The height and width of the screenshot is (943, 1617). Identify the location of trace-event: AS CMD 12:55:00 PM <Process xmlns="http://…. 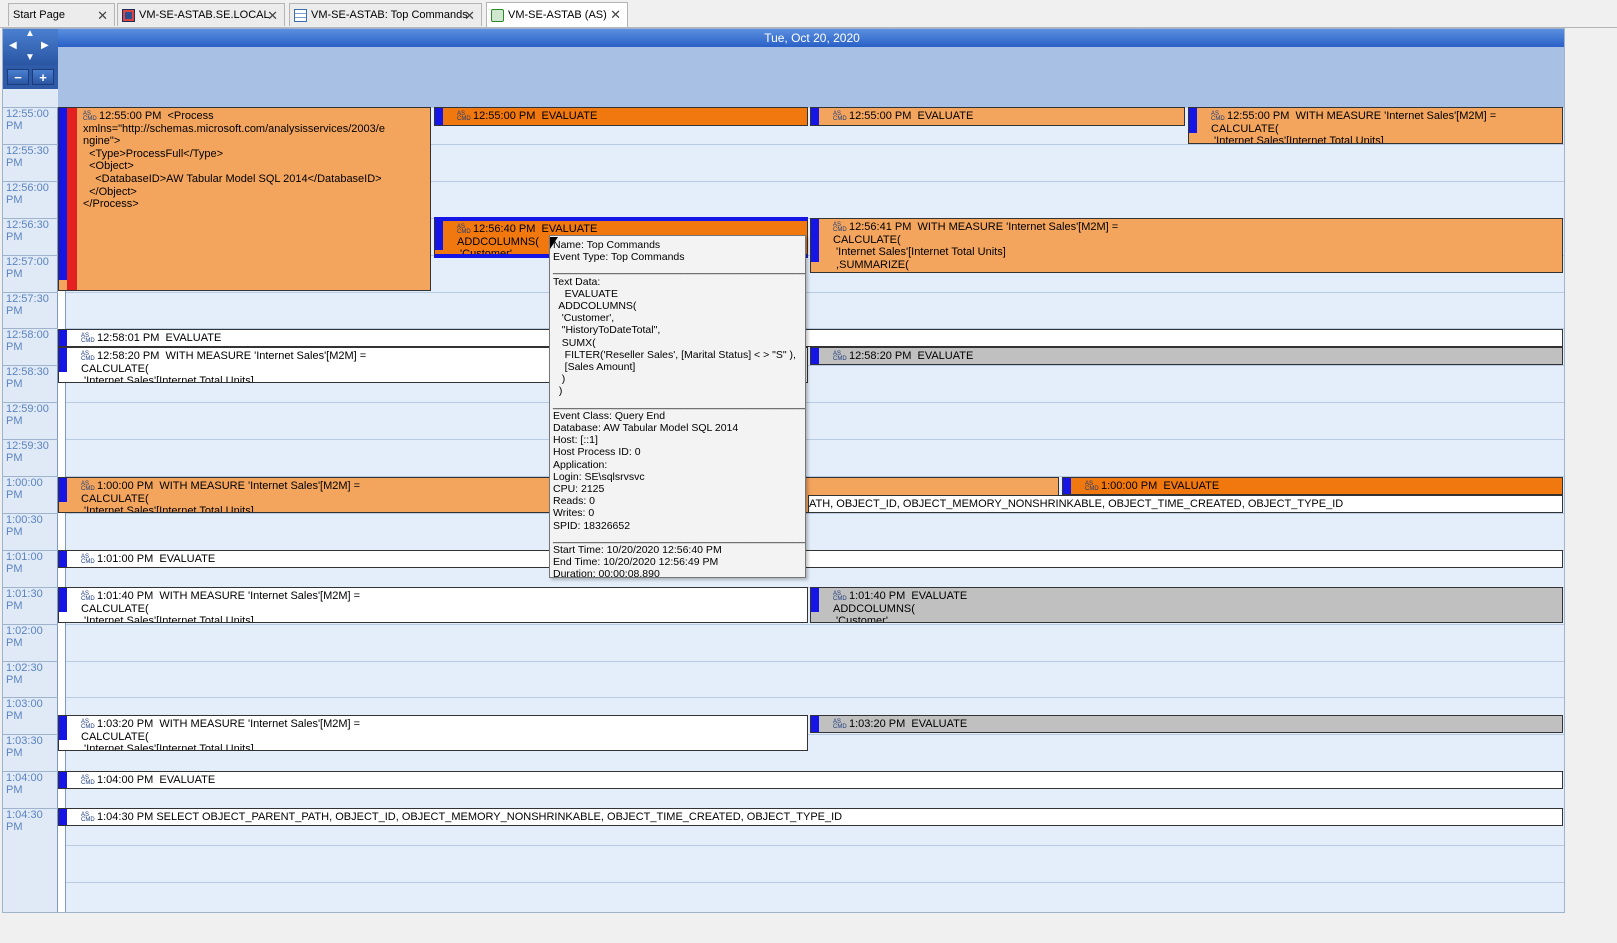
(244, 199).